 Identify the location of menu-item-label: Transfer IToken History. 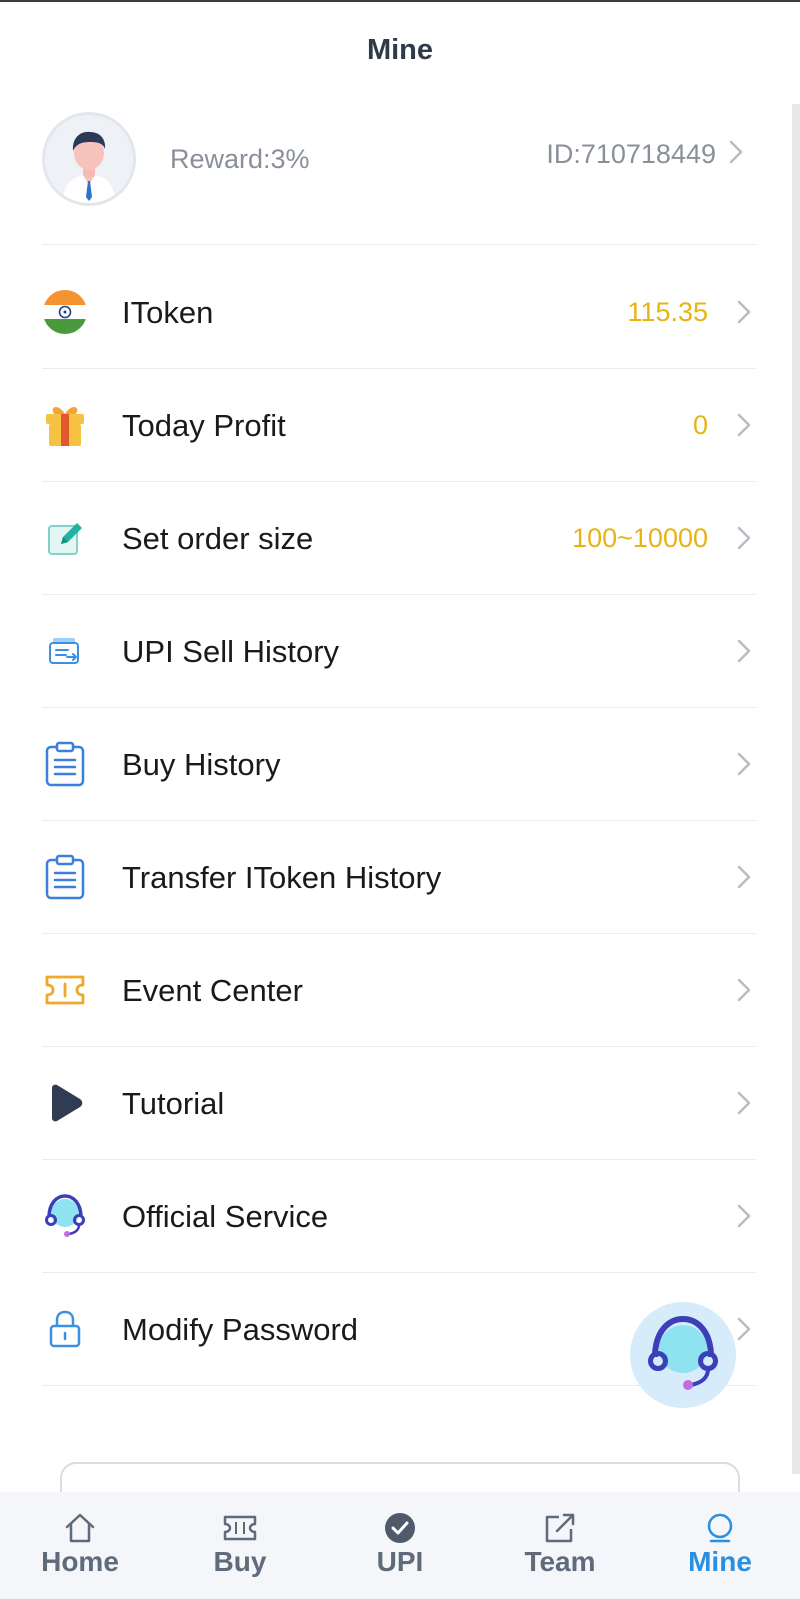
(282, 877).